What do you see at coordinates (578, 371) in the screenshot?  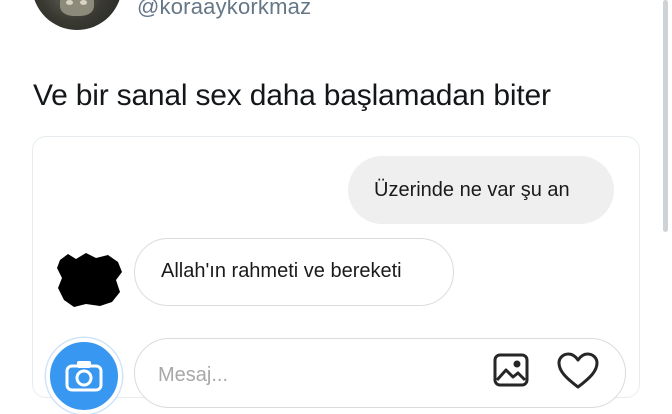 I see `heart-icon` at bounding box center [578, 371].